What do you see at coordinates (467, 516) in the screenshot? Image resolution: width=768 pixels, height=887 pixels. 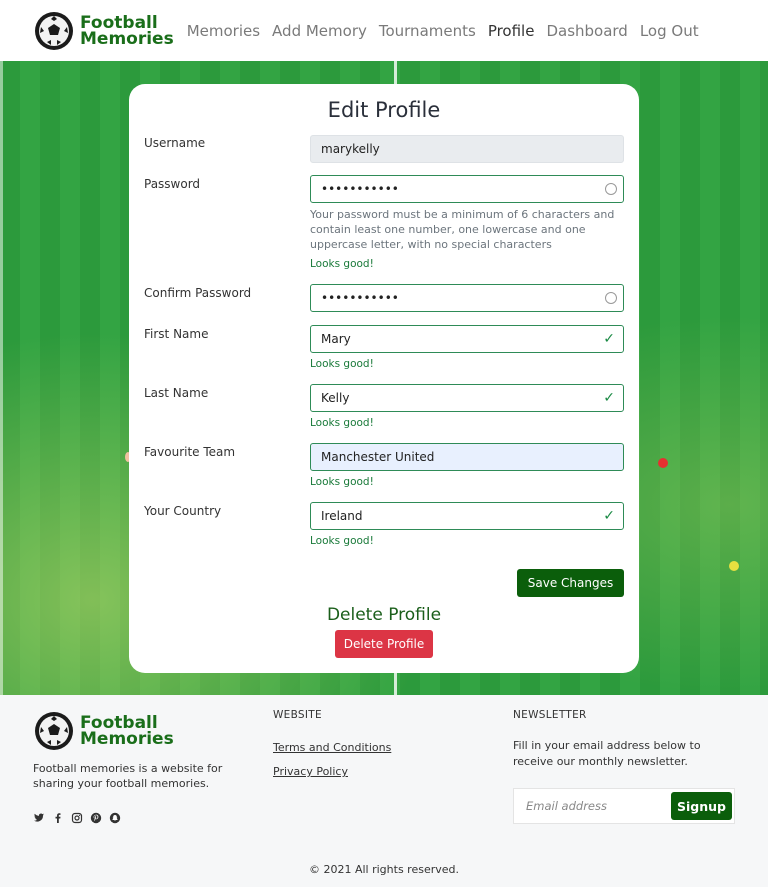 I see `country-field: Ireland ✓` at bounding box center [467, 516].